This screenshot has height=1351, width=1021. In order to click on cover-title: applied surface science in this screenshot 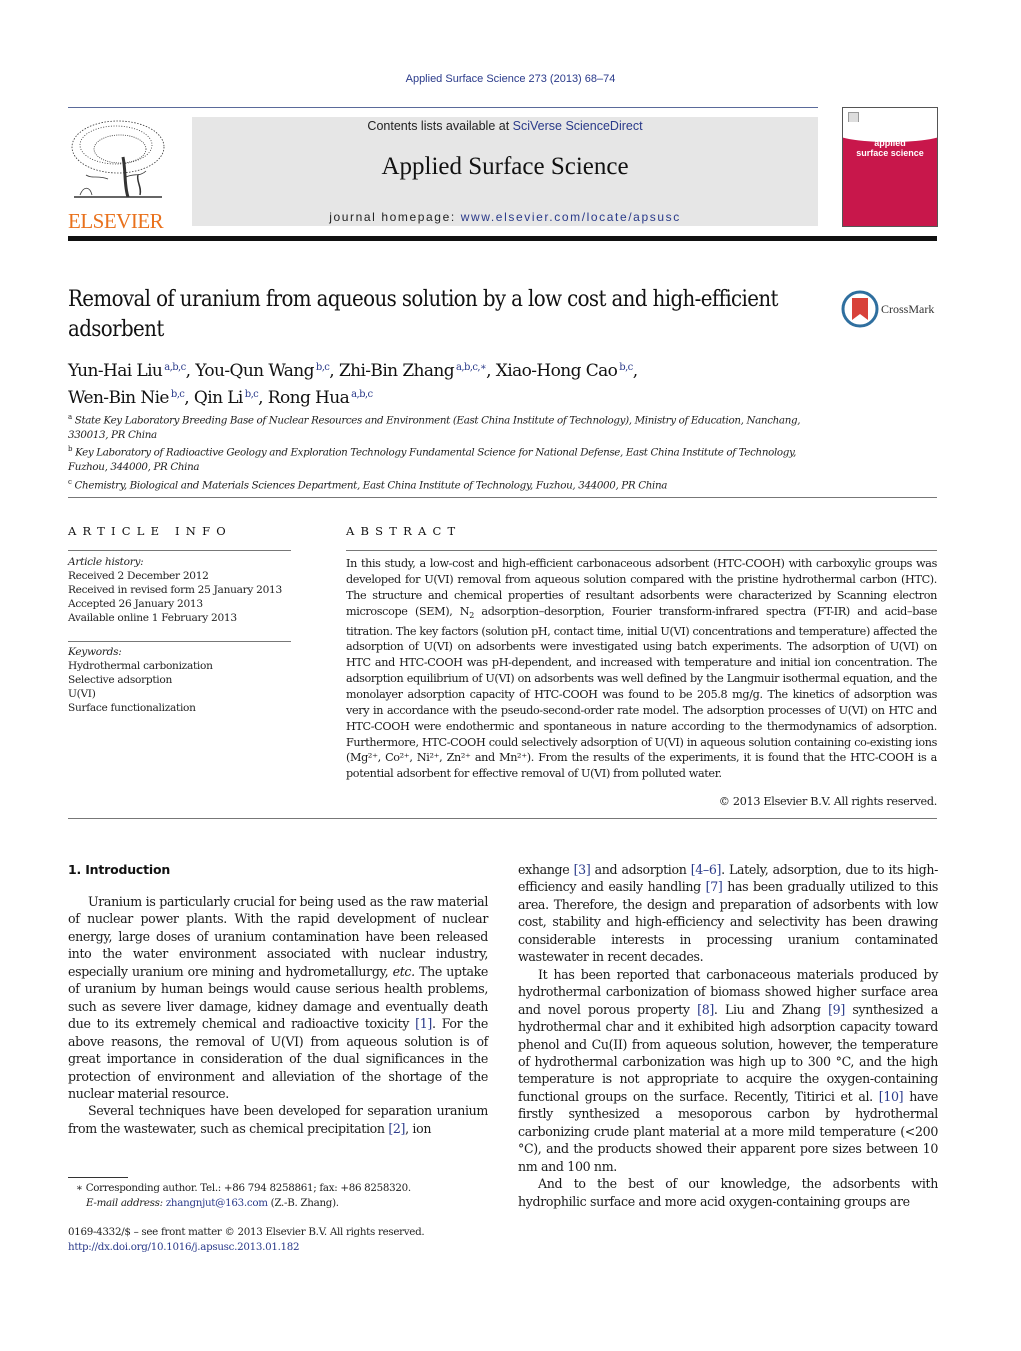, I will do `click(890, 148)`.